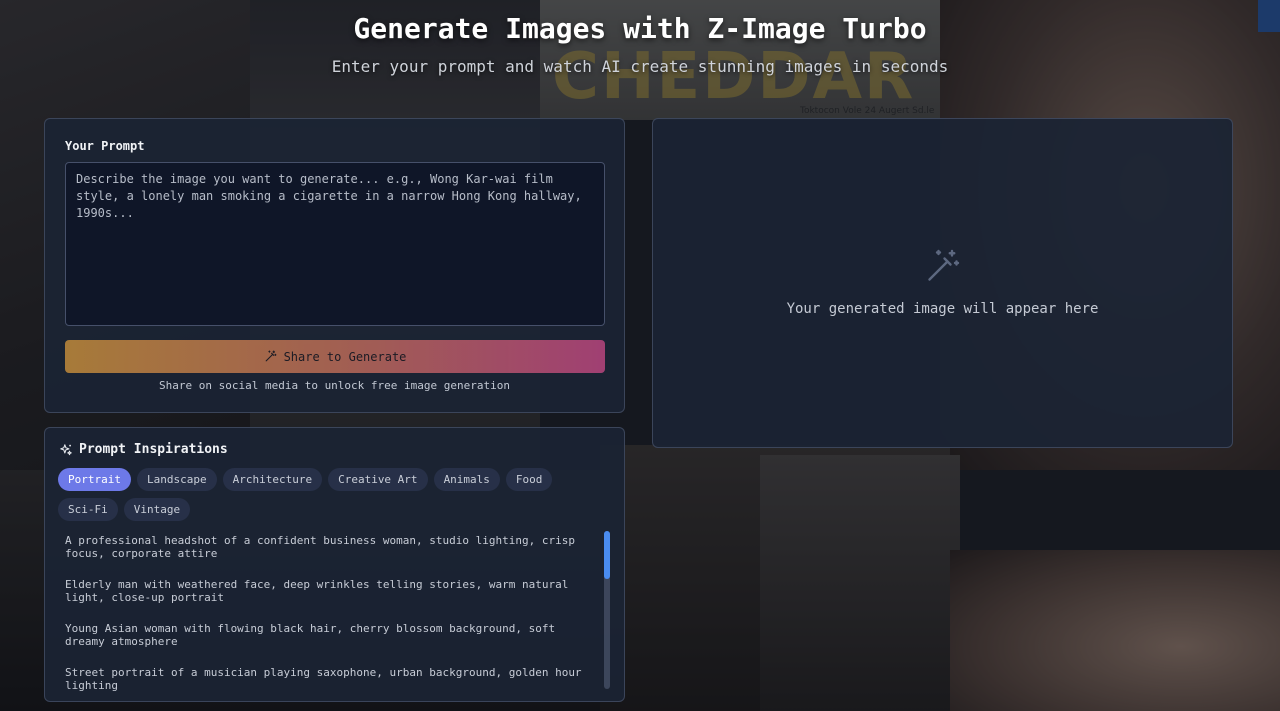 The width and height of the screenshot is (1280, 711). Describe the element at coordinates (942, 309) in the screenshot. I see `result-placeholder-text: Your generated image will appear here` at that location.